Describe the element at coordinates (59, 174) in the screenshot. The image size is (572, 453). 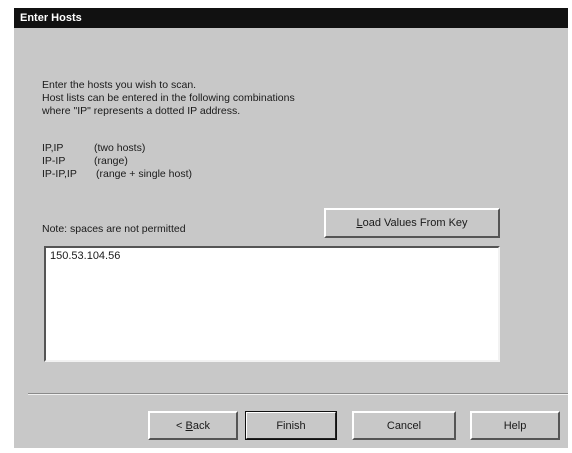
I see `format-pattern-3: IP-IP,IP` at that location.